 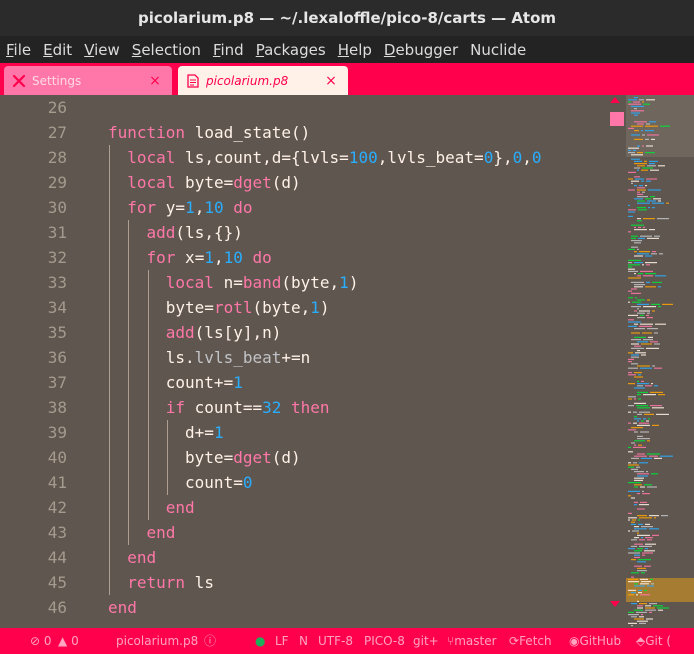 I want to click on code-line: add(ls[y],n), so click(x=224, y=332).